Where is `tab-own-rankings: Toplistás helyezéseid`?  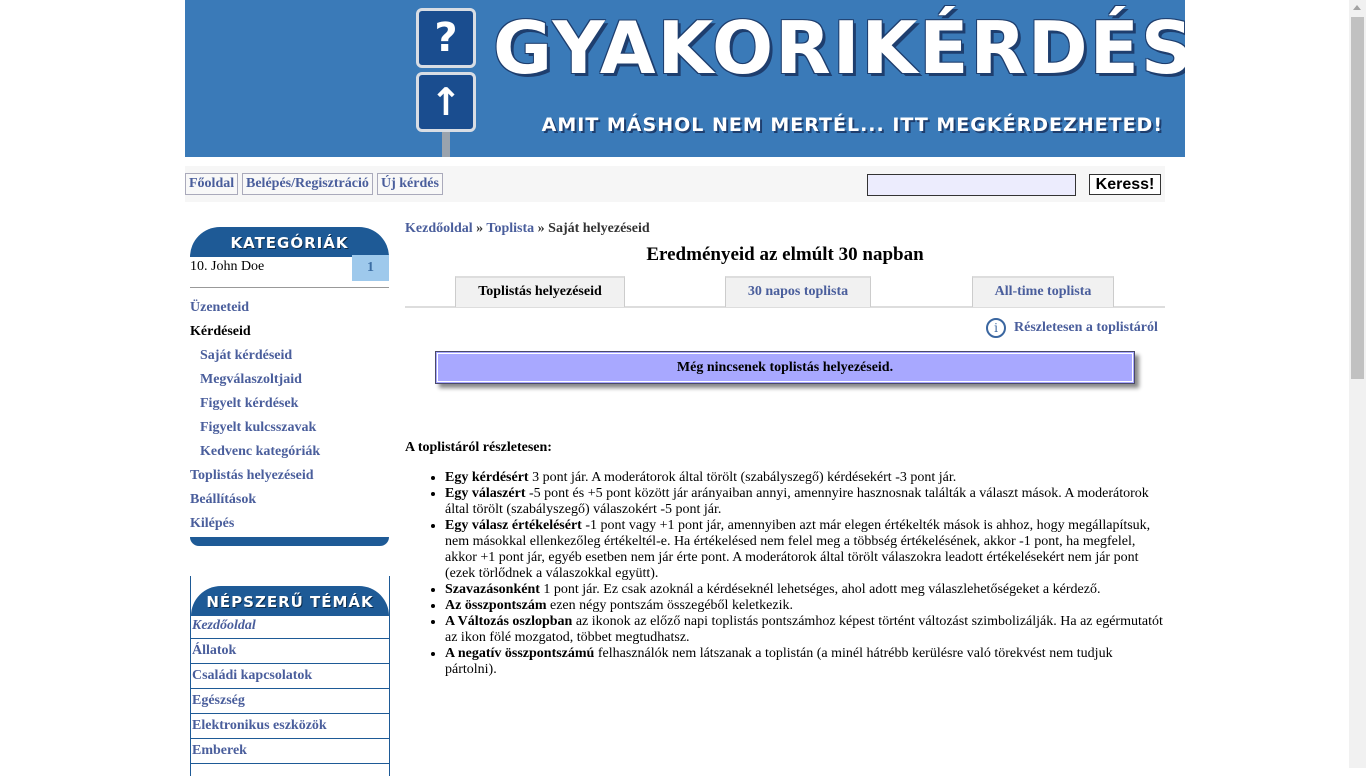
tab-own-rankings: Toplistás helyezéseid is located at coordinates (540, 291).